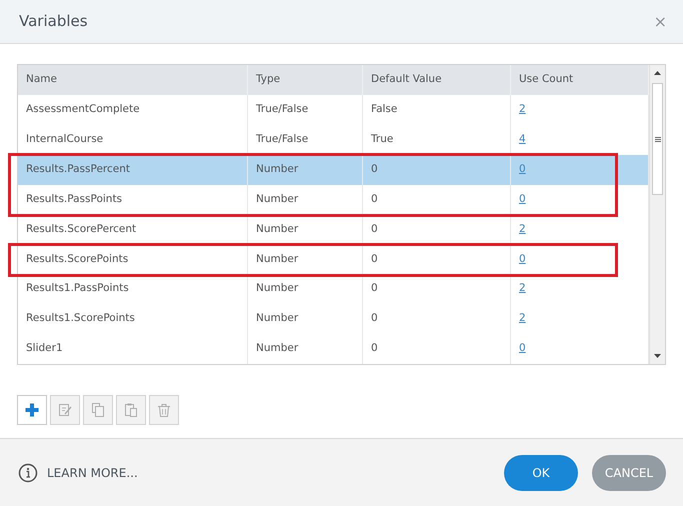 The image size is (683, 506). Describe the element at coordinates (77, 288) in the screenshot. I see `table-cell-text: Results1.PassPoints` at that location.